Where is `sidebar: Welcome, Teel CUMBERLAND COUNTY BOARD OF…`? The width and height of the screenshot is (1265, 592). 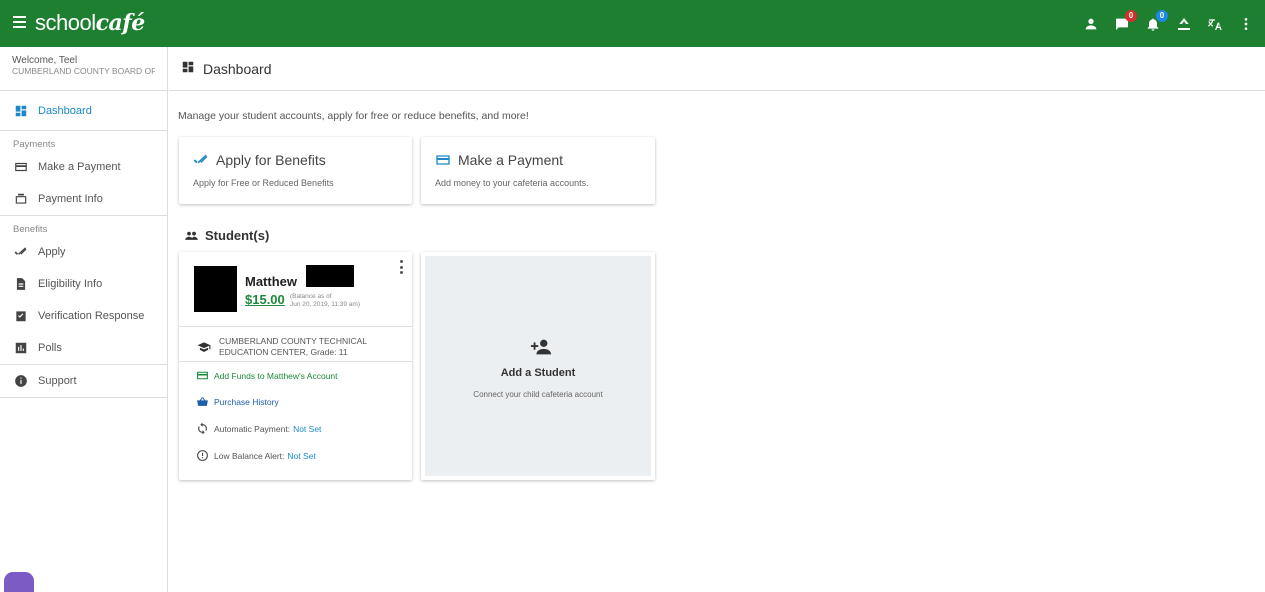
sidebar: Welcome, Teel CUMBERLAND COUNTY BOARD OF… is located at coordinates (84, 319).